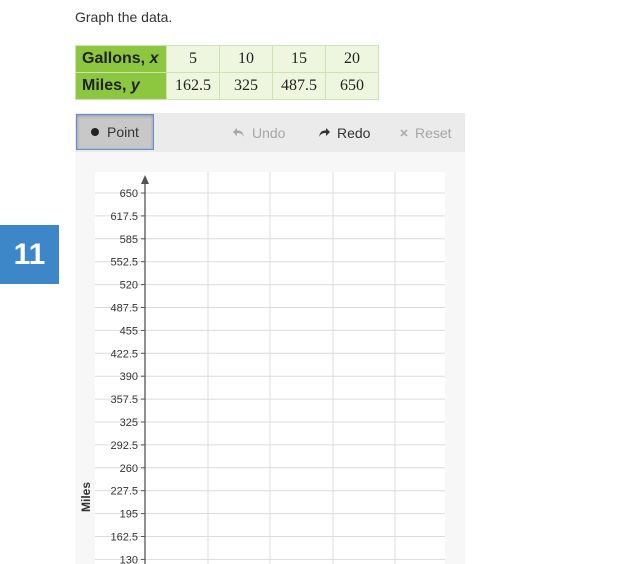 This screenshot has width=631, height=564. Describe the element at coordinates (86, 497) in the screenshot. I see `y-axis-label: Miles` at that location.